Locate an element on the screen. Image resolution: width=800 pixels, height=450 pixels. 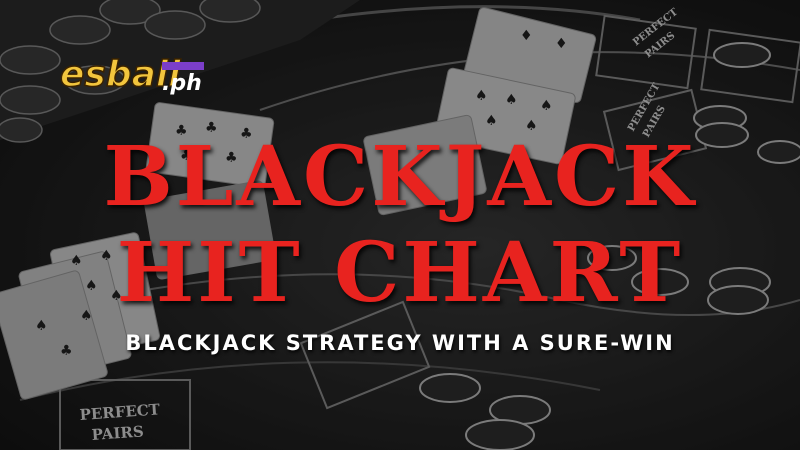
esball-logo: esball .ph is located at coordinates (131, 74).